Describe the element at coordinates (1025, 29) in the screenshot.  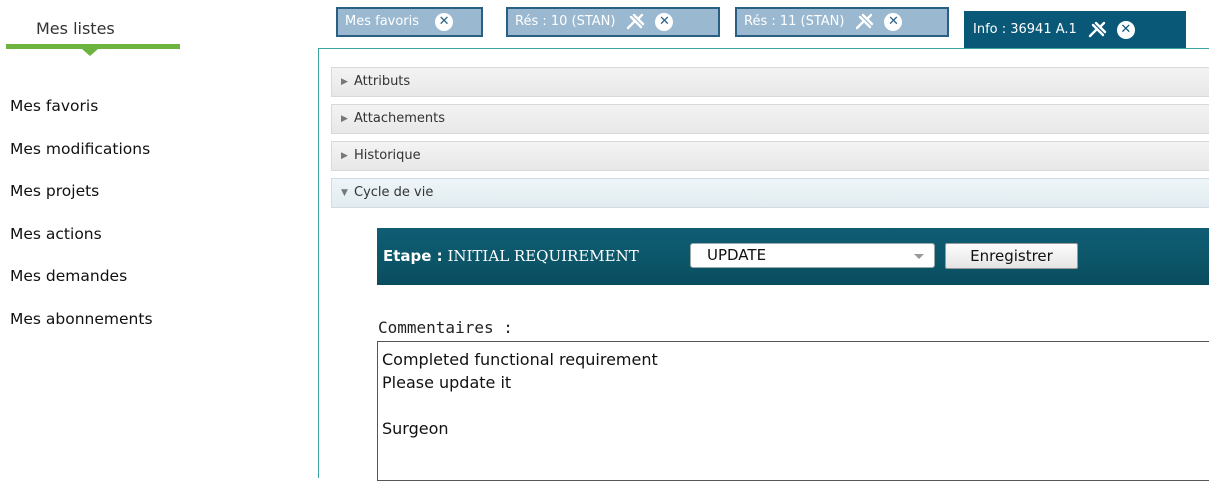
I see `tab-label: Info : 36941 A.1` at that location.